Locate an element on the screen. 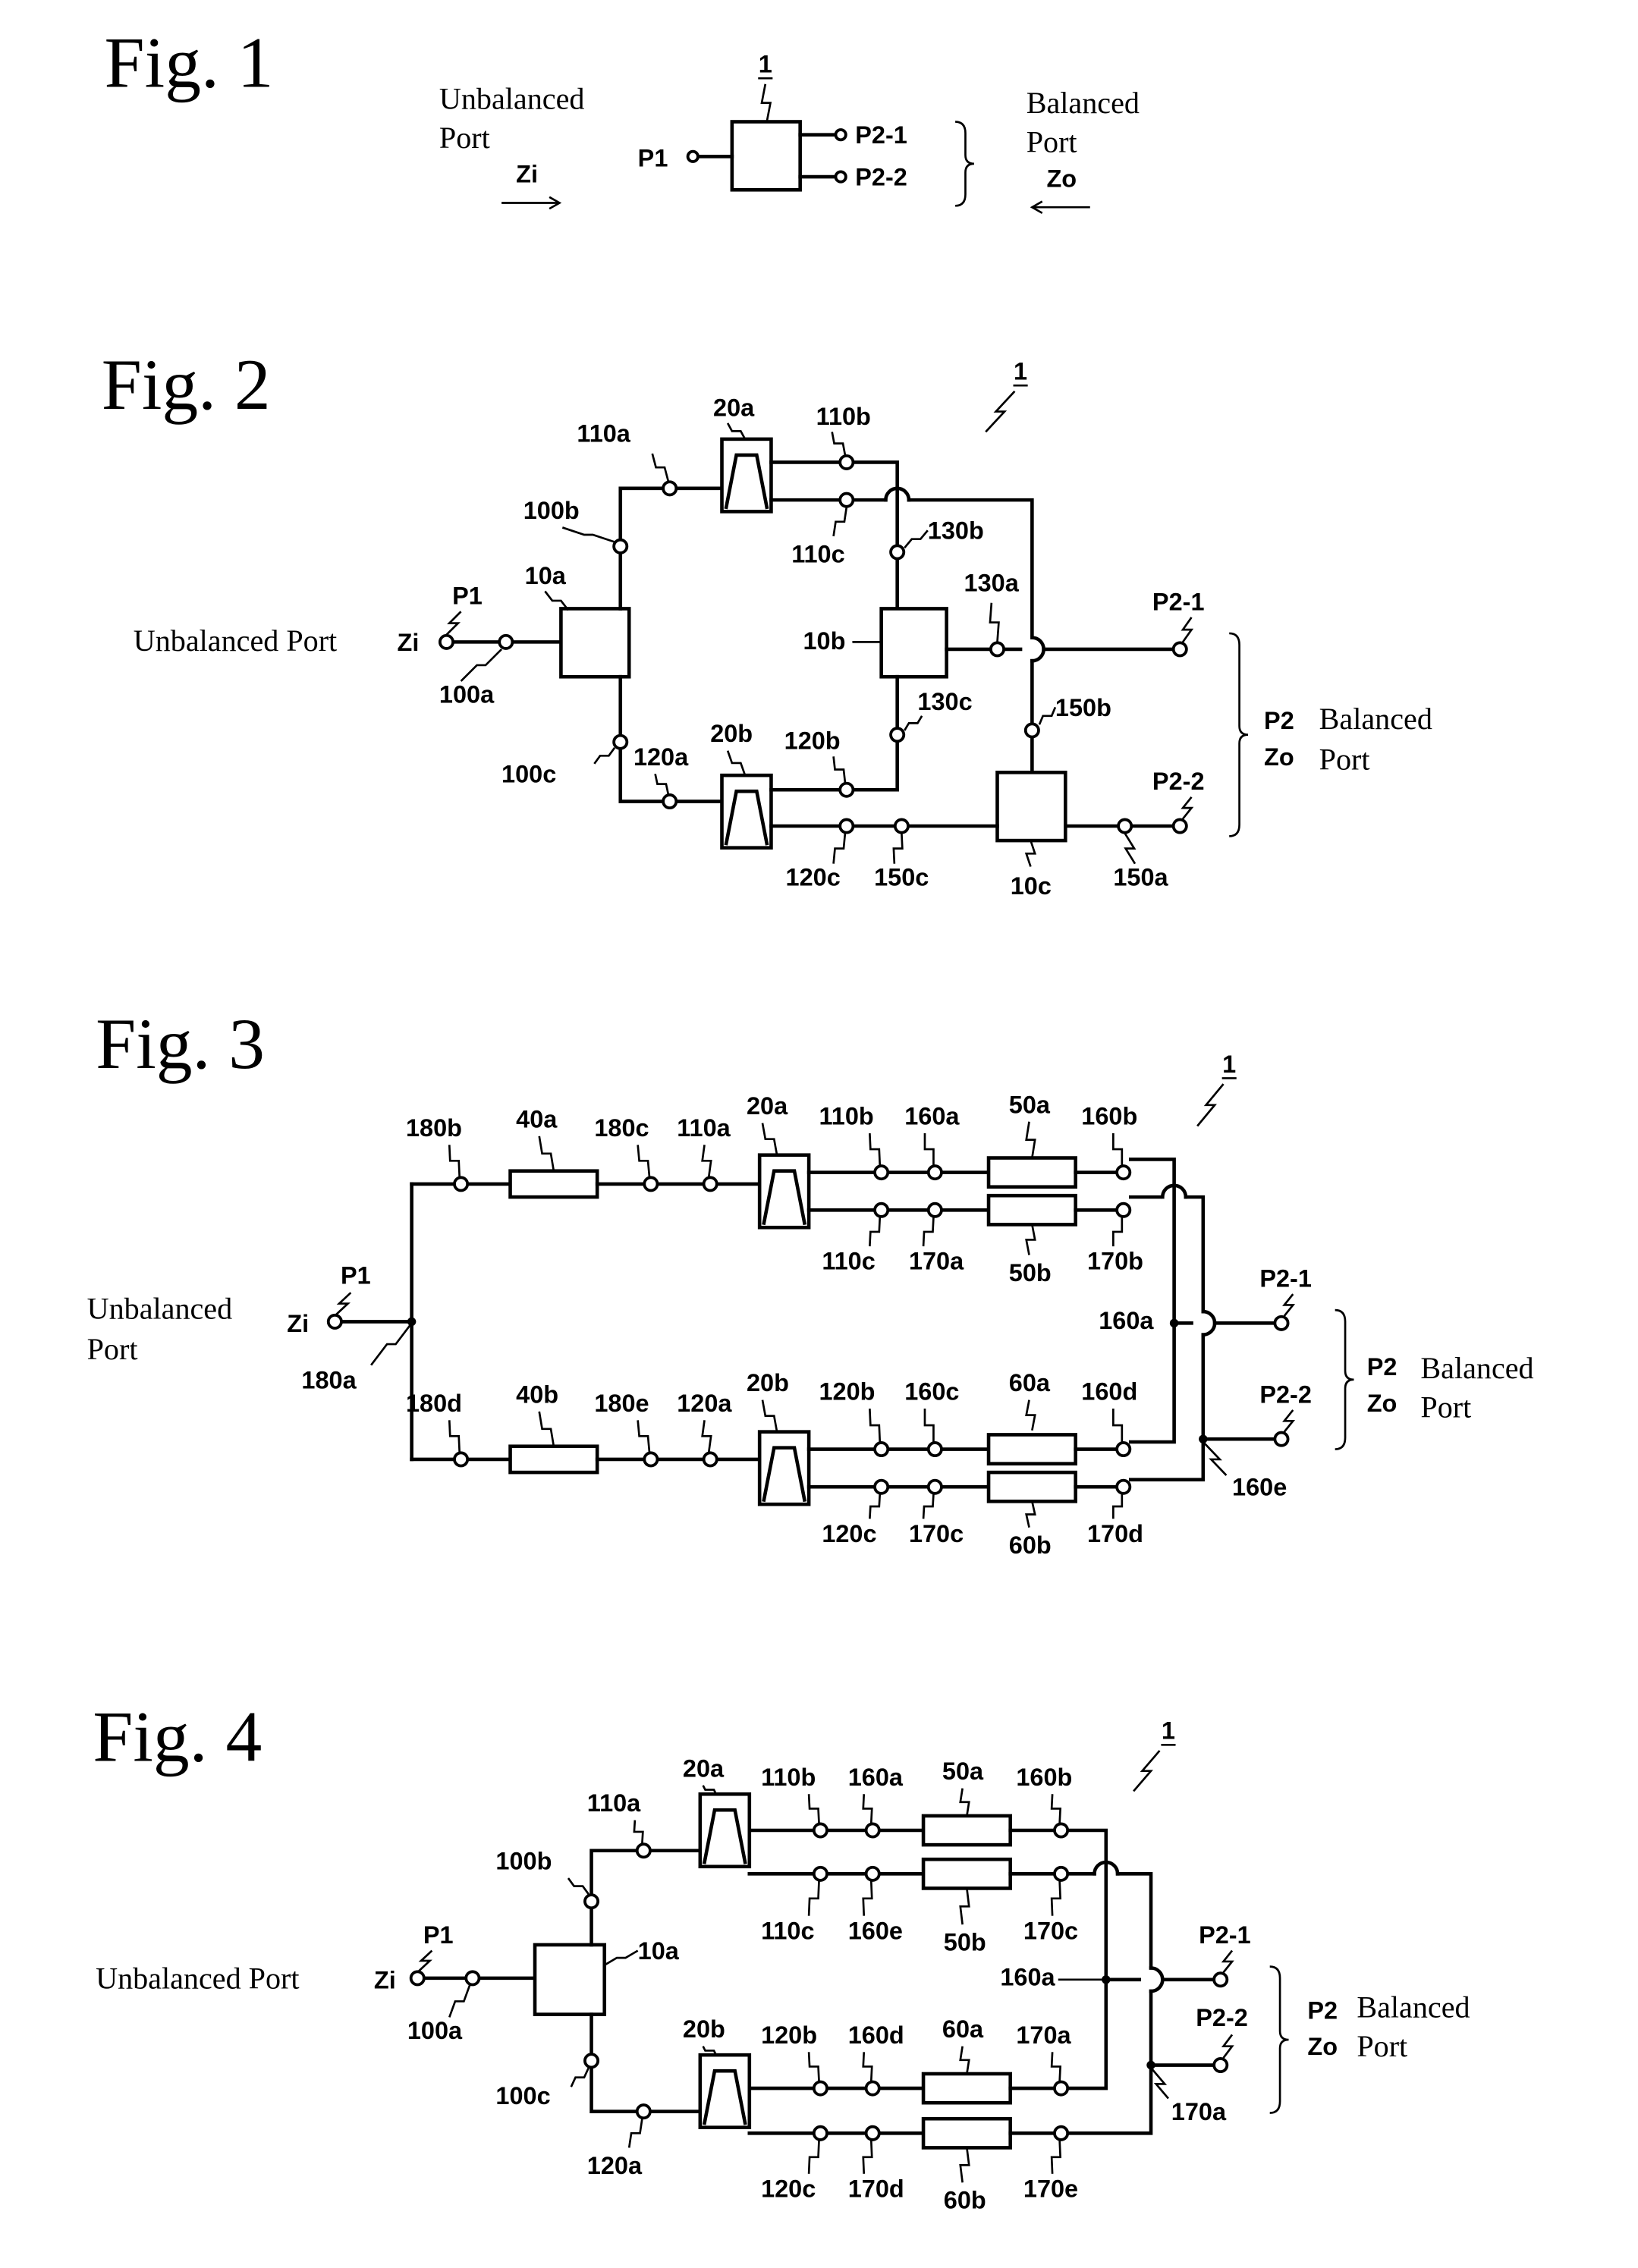  node-110c is located at coordinates (846, 500).